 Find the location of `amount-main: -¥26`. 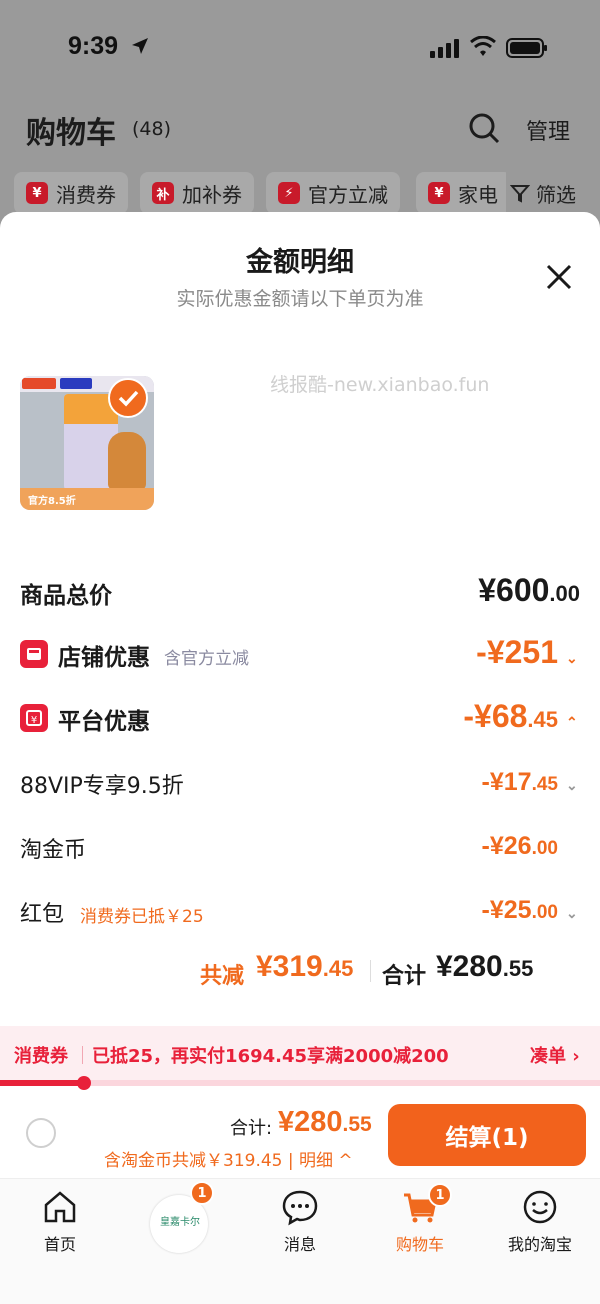

amount-main: -¥26 is located at coordinates (506, 846).